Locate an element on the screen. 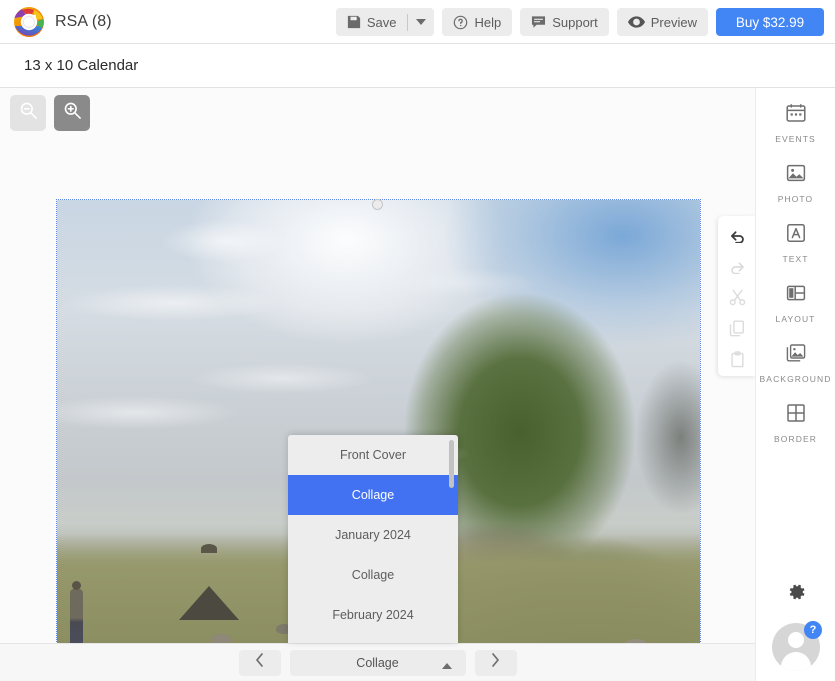 Image resolution: width=835 pixels, height=681 pixels. page-select-value: Collage is located at coordinates (377, 662).